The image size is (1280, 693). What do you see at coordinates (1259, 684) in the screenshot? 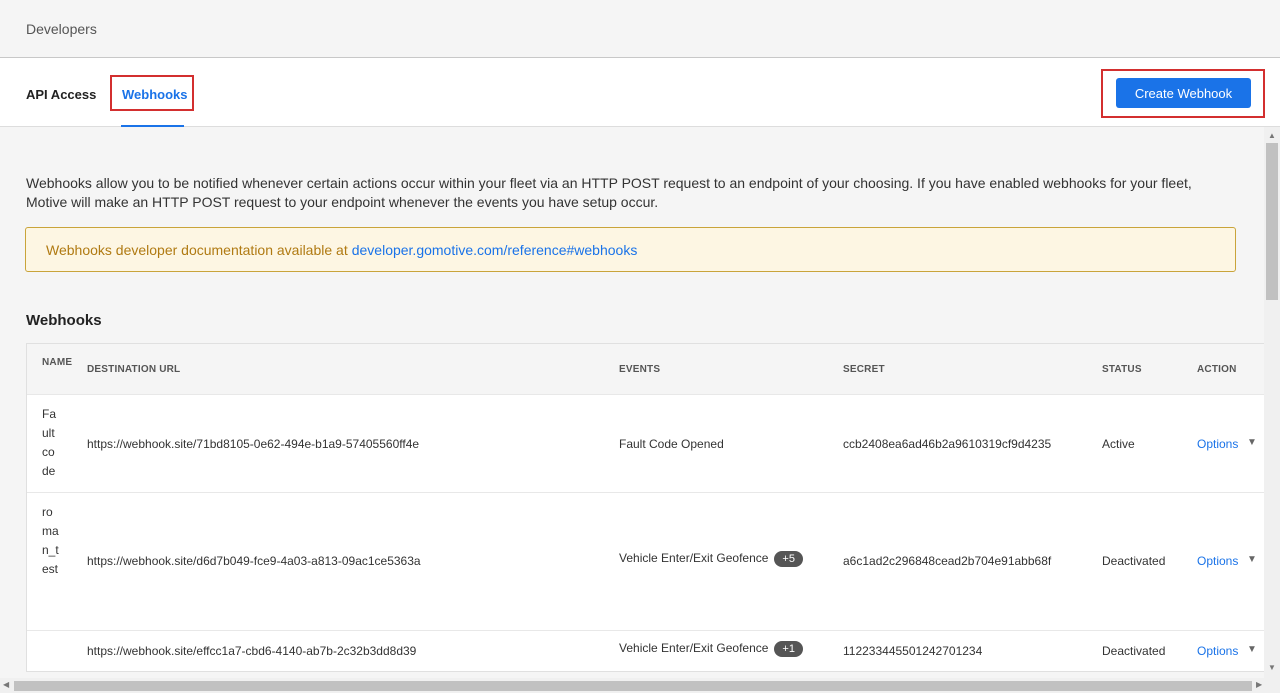
I see `scroll-right-icon: ▶` at bounding box center [1259, 684].